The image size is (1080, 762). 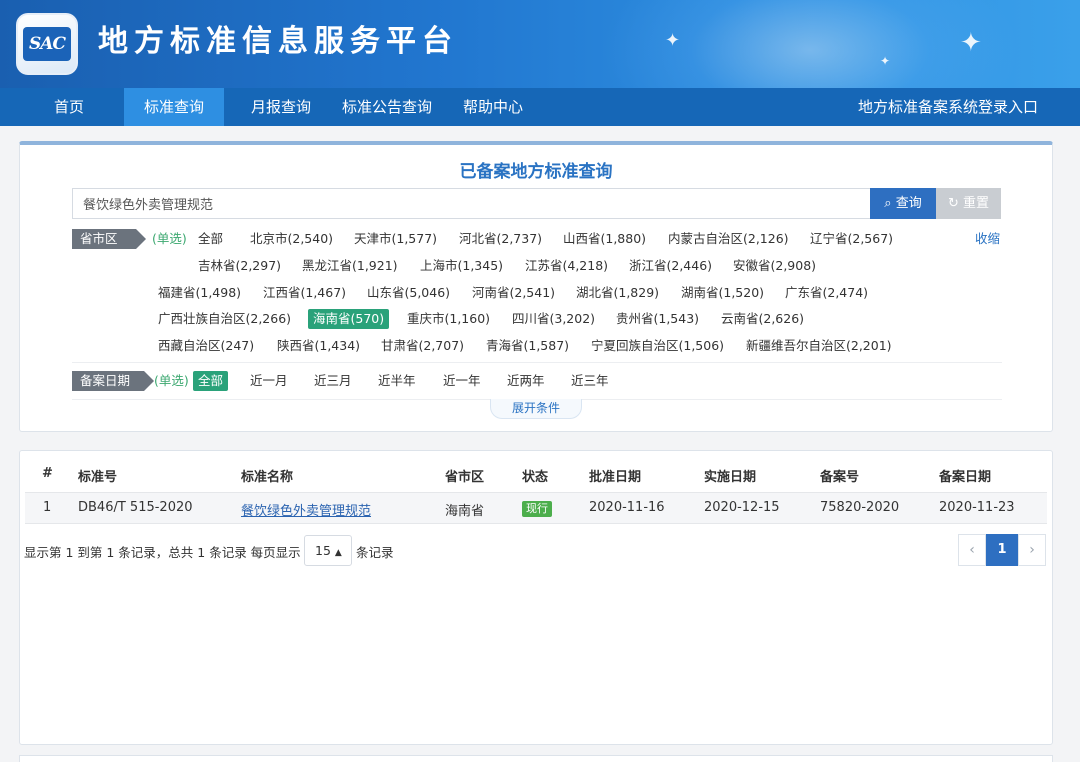 I want to click on region-option-selected: 海南省(570), so click(x=349, y=319).